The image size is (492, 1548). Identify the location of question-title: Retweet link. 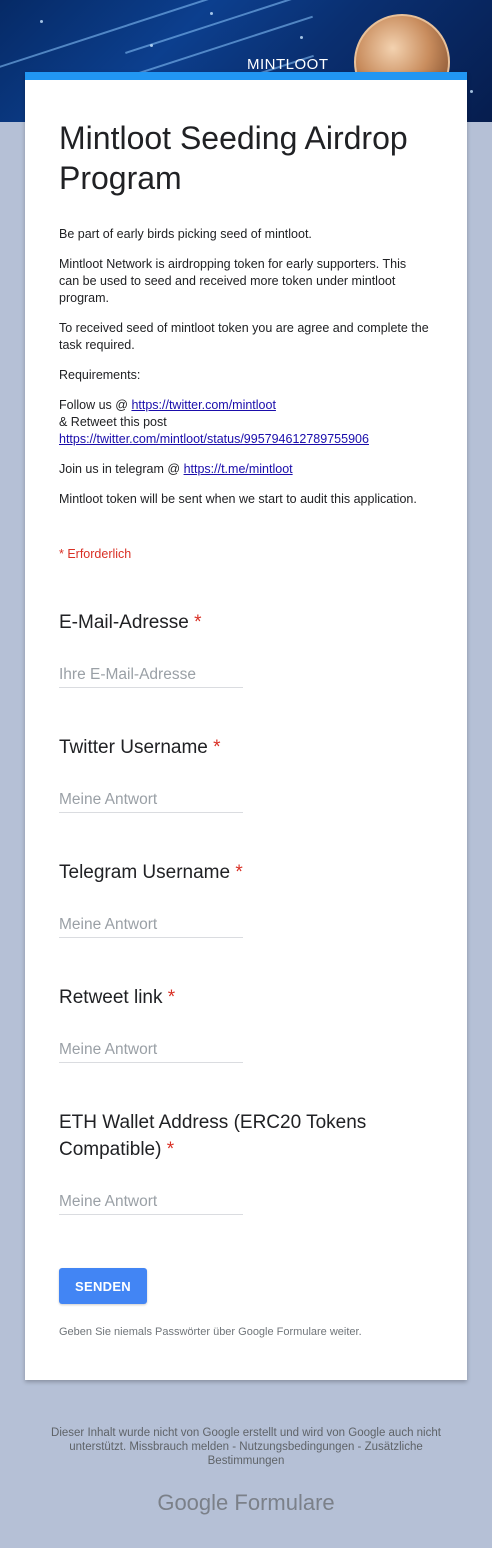
(111, 997).